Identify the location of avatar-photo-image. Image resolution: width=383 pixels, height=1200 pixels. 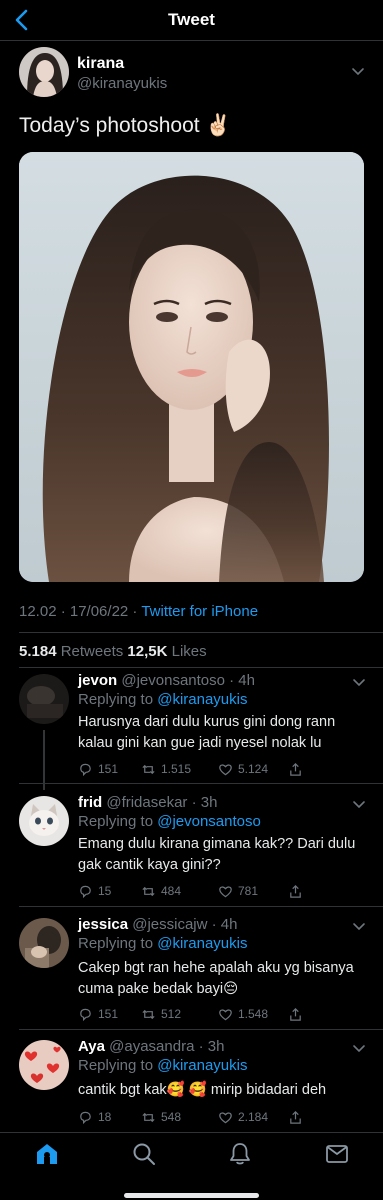
(44, 943).